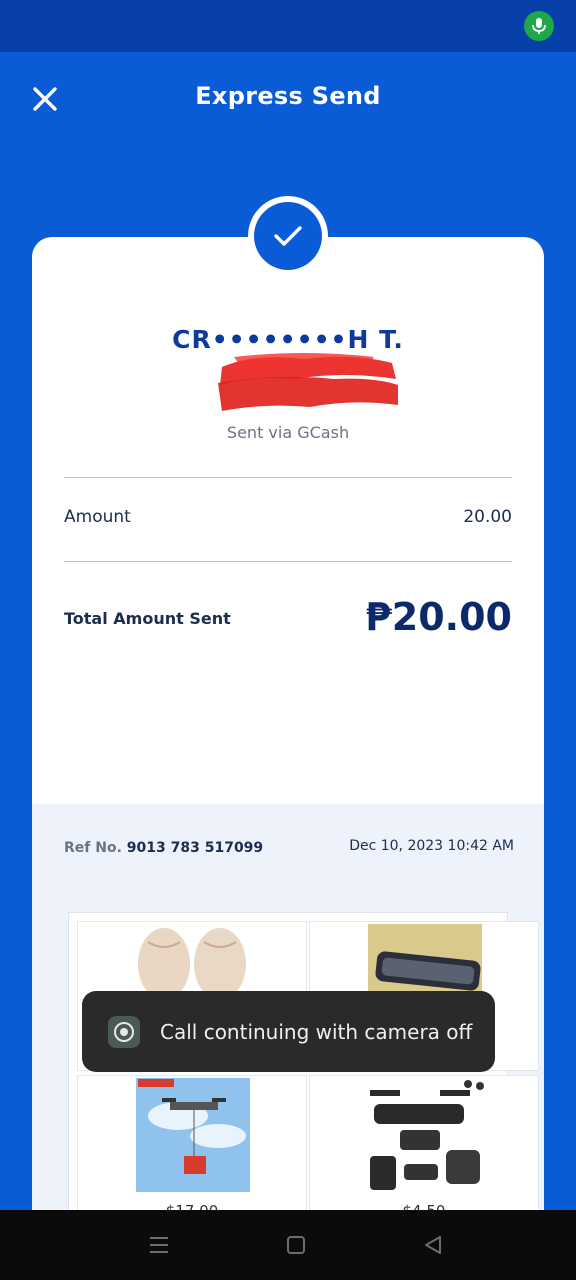 This screenshot has height=1280, width=576. What do you see at coordinates (288, 26) in the screenshot?
I see `status-bar` at bounding box center [288, 26].